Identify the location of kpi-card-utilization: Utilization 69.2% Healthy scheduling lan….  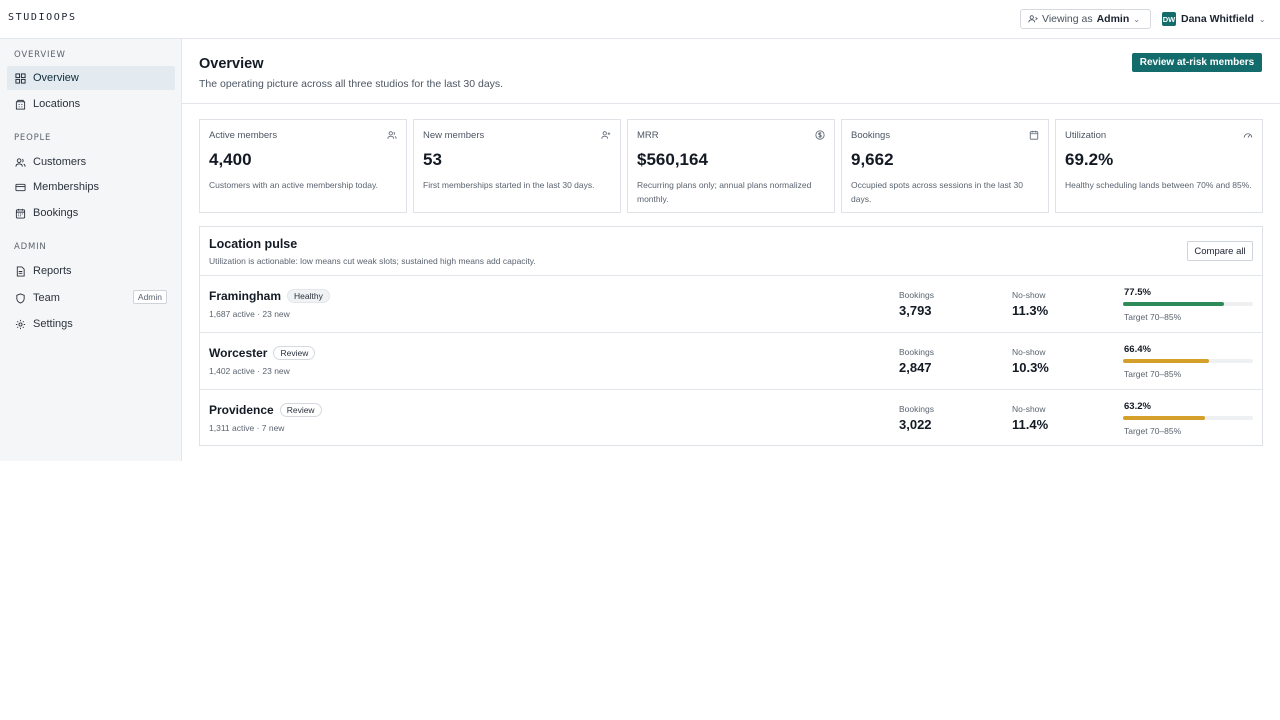
(1159, 166).